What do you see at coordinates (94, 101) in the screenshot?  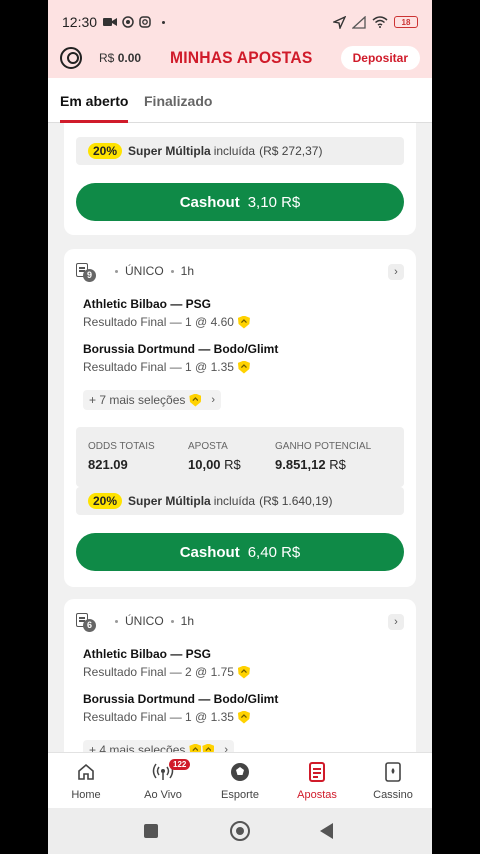 I see `tab-open: Em aberto` at bounding box center [94, 101].